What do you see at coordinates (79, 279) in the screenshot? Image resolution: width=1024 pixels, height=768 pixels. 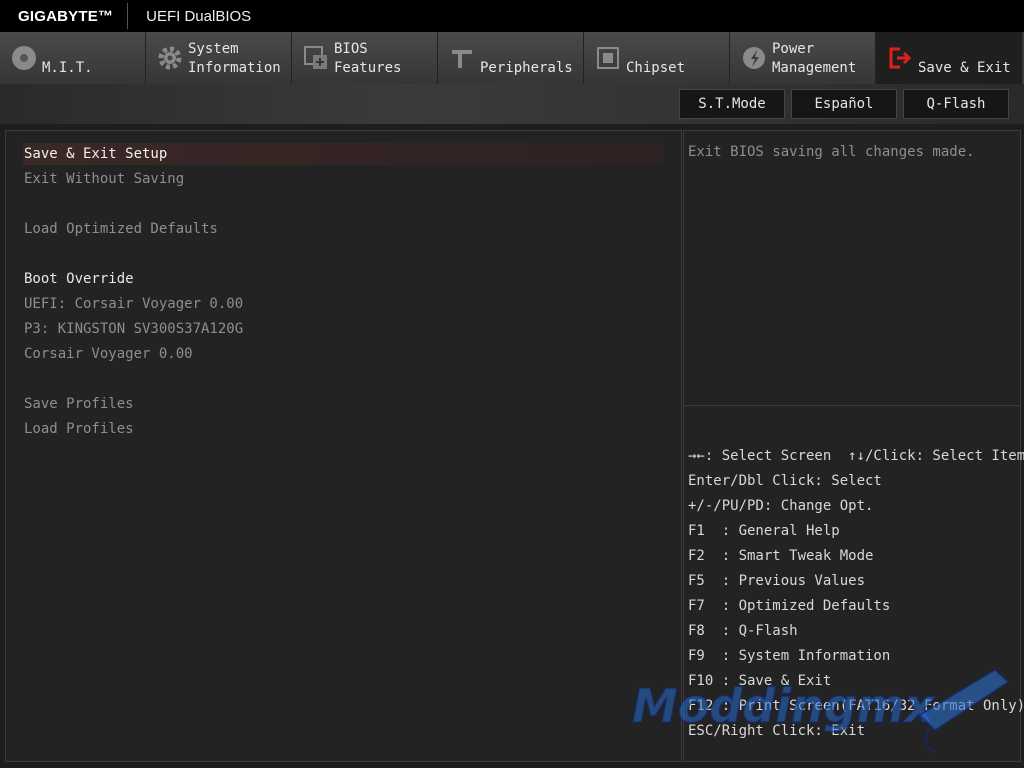 I see `section-header-boot-override: Boot Override` at bounding box center [79, 279].